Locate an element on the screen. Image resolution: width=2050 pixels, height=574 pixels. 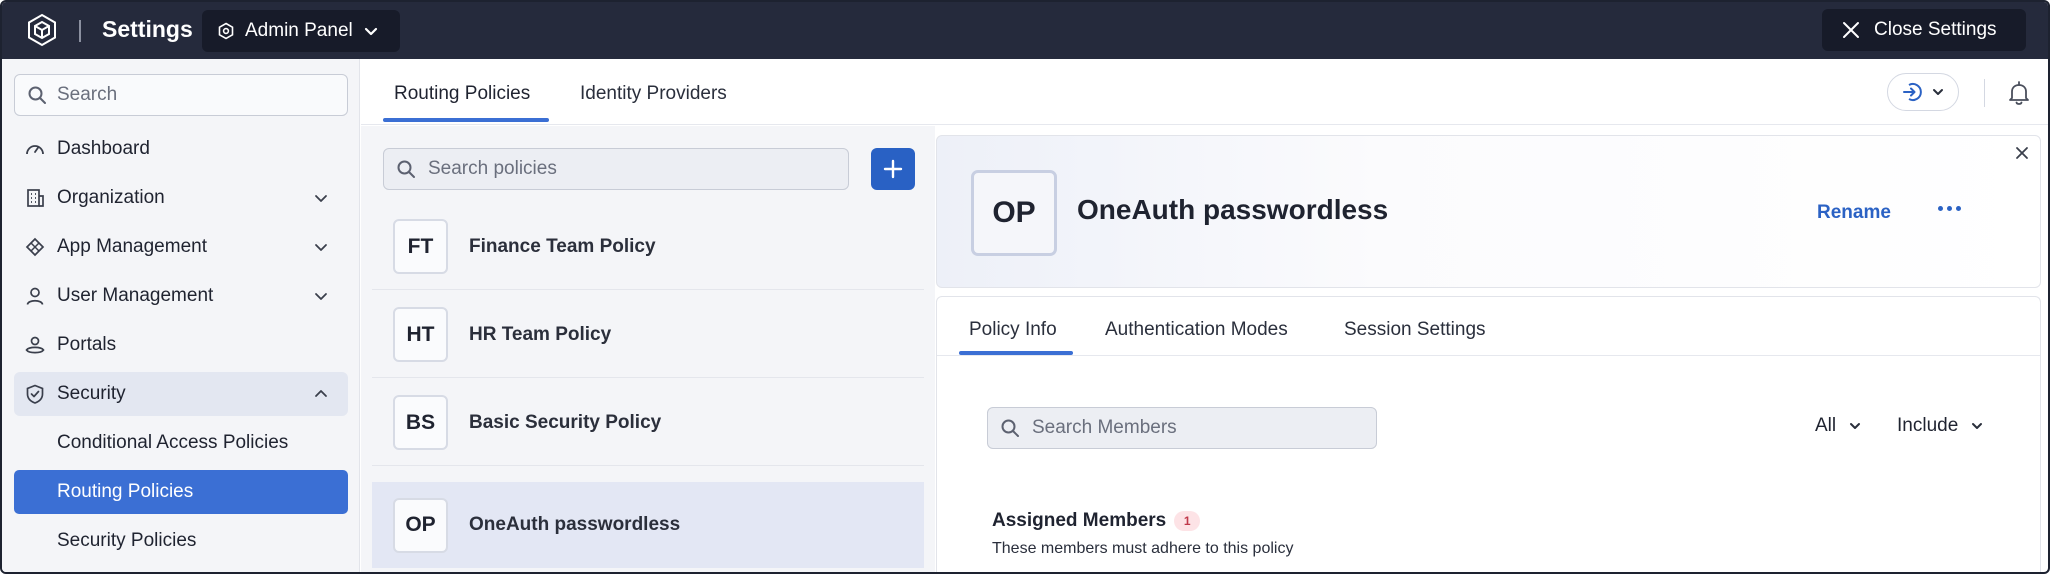
dashboard-gauge-icon is located at coordinates (35, 149).